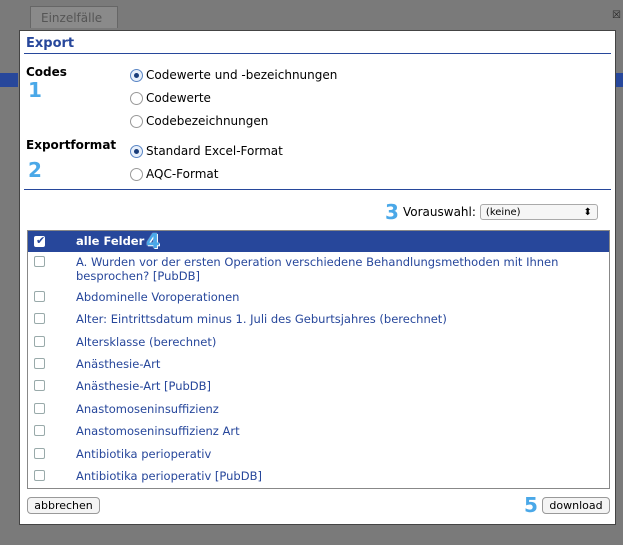  Describe the element at coordinates (318, 432) in the screenshot. I see `field-row: Anastomoseninsuffizienz Art` at that location.